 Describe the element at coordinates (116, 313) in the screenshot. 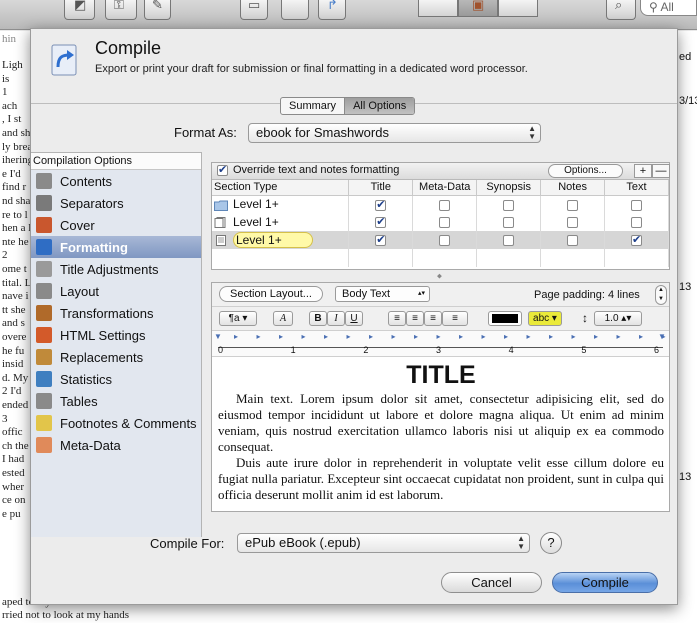

I see `sidebar-item-transformations: Transformations` at that location.